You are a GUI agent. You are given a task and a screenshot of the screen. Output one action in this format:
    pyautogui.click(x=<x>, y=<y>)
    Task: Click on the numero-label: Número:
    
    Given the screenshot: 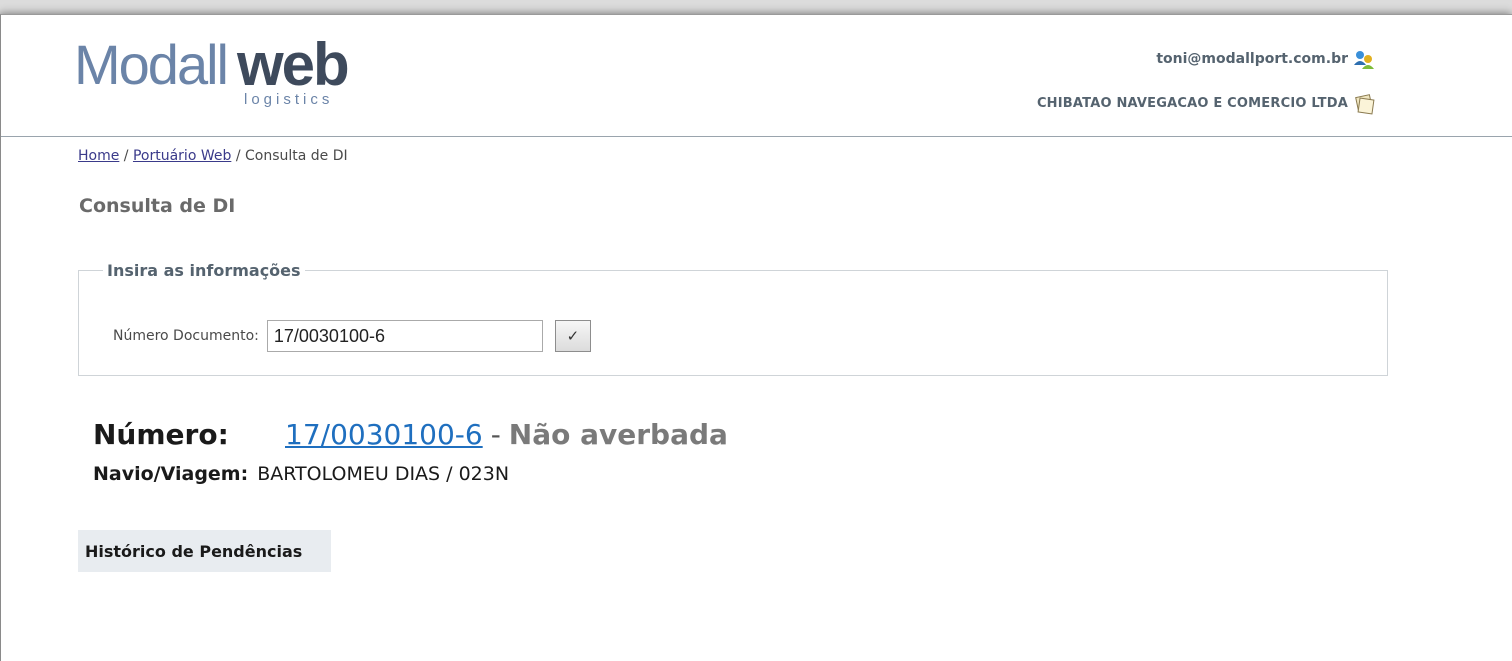 What is the action you would take?
    pyautogui.click(x=161, y=434)
    